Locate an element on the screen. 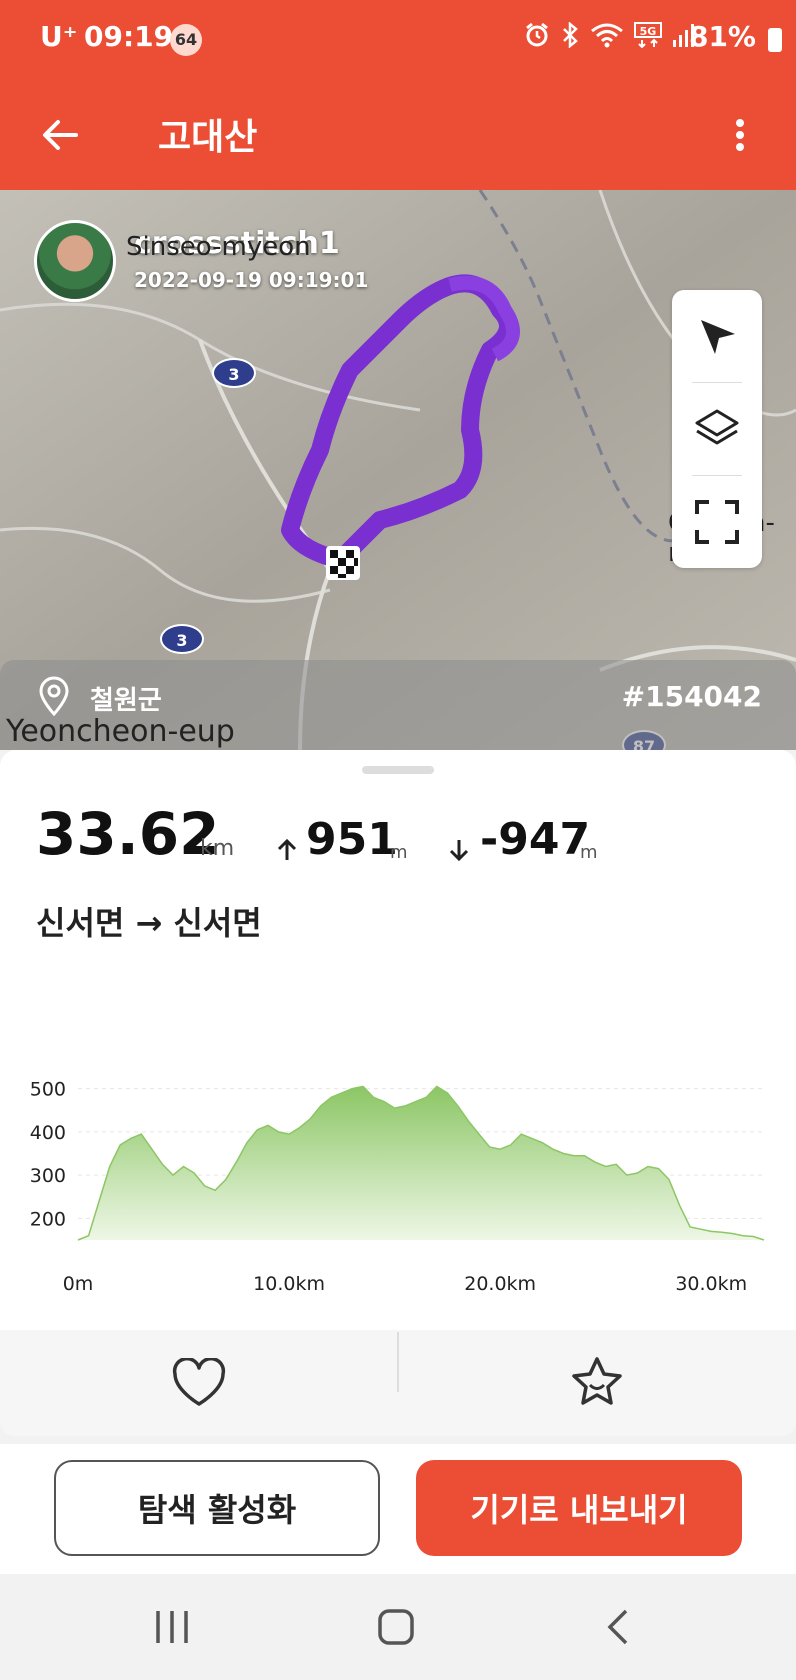 This screenshot has width=796, height=1680. route-start-end: 신서면 → 신서면 is located at coordinates (149, 923).